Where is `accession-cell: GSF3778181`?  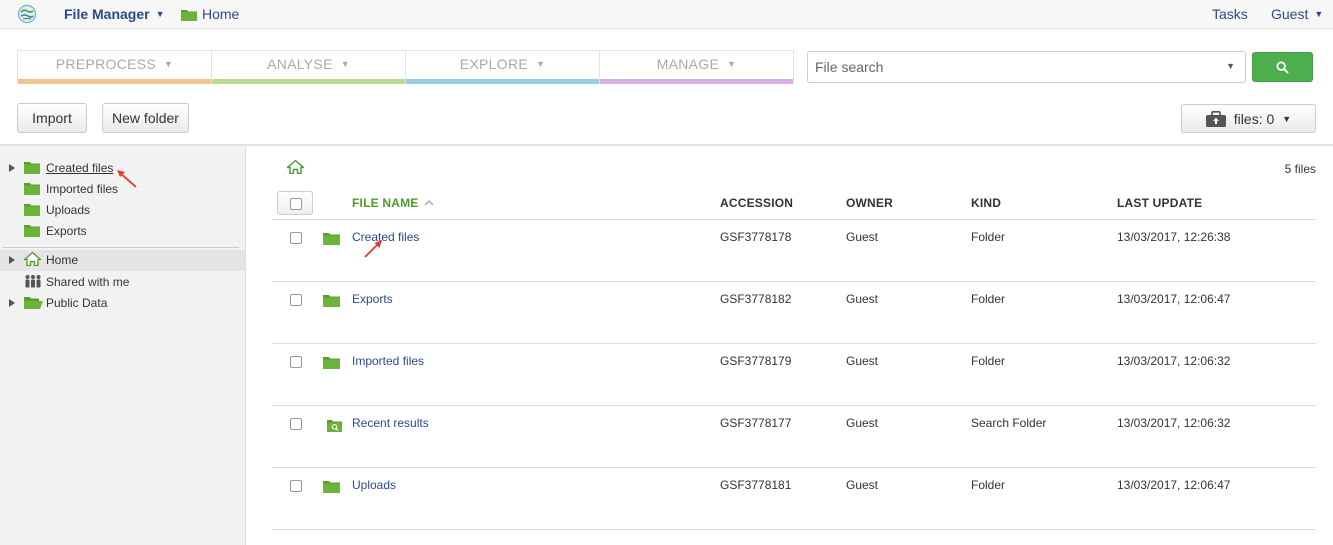 accession-cell: GSF3778181 is located at coordinates (756, 485).